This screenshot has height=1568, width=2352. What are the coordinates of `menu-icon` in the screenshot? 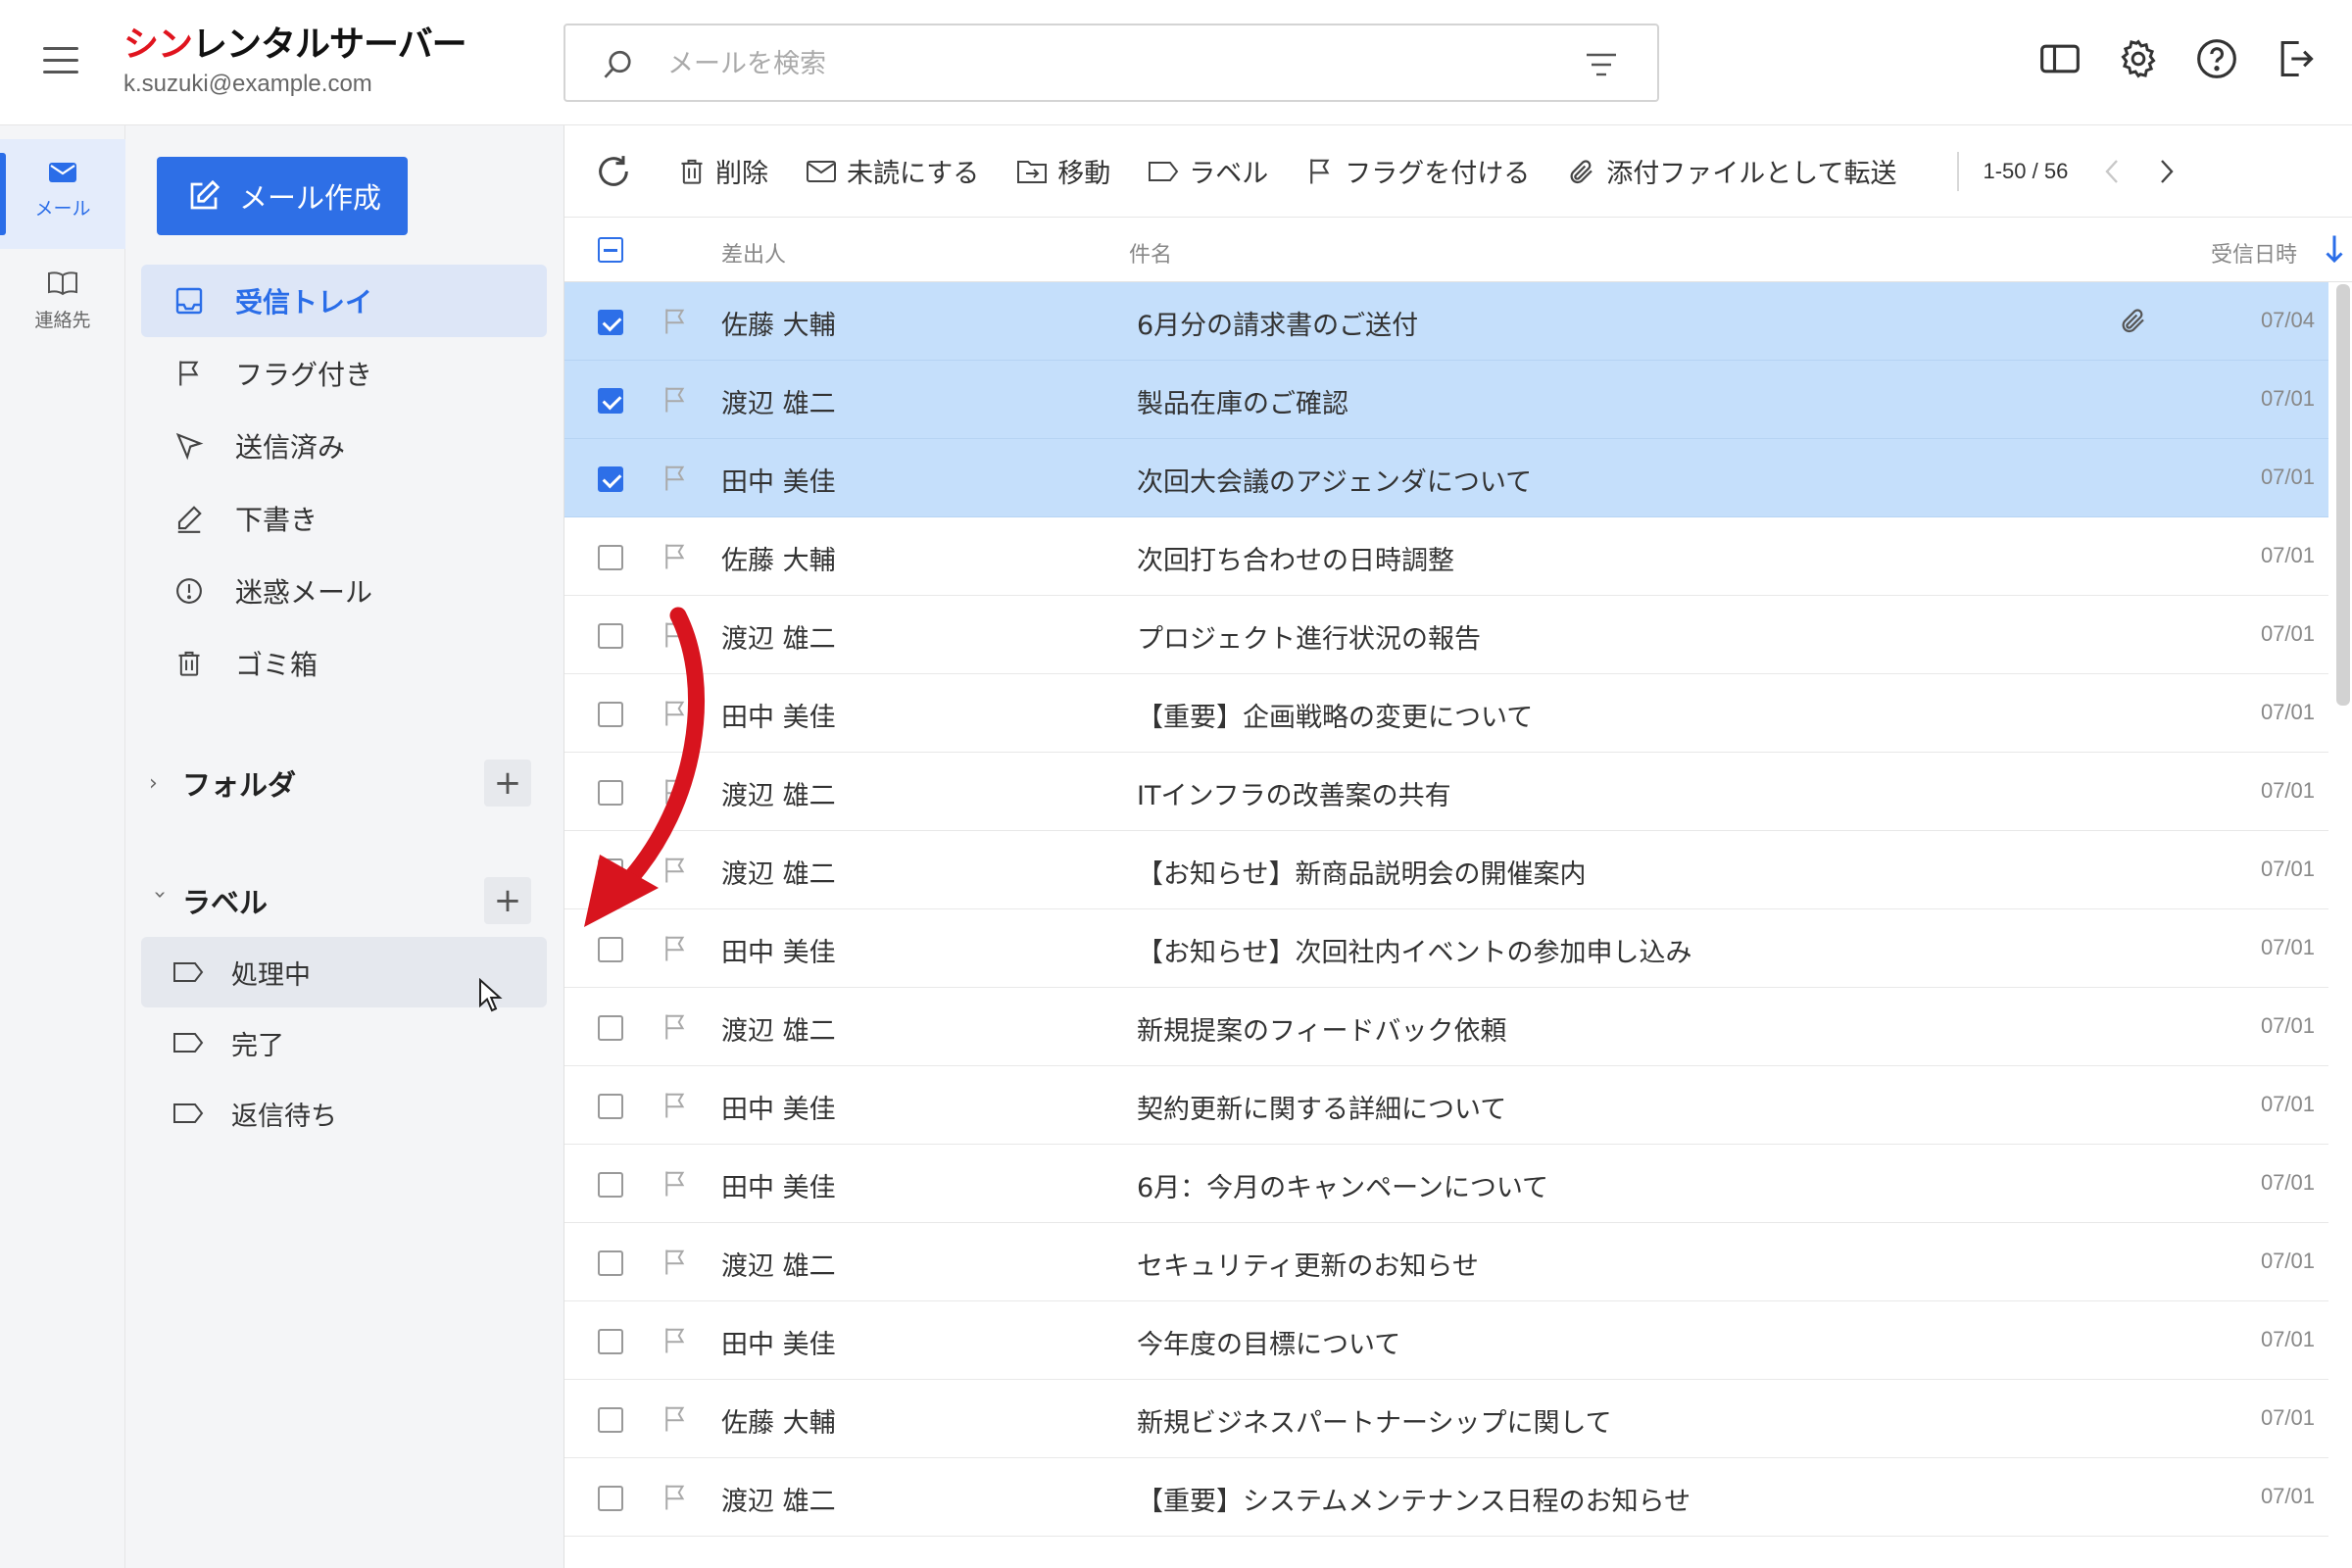 It's located at (60, 61).